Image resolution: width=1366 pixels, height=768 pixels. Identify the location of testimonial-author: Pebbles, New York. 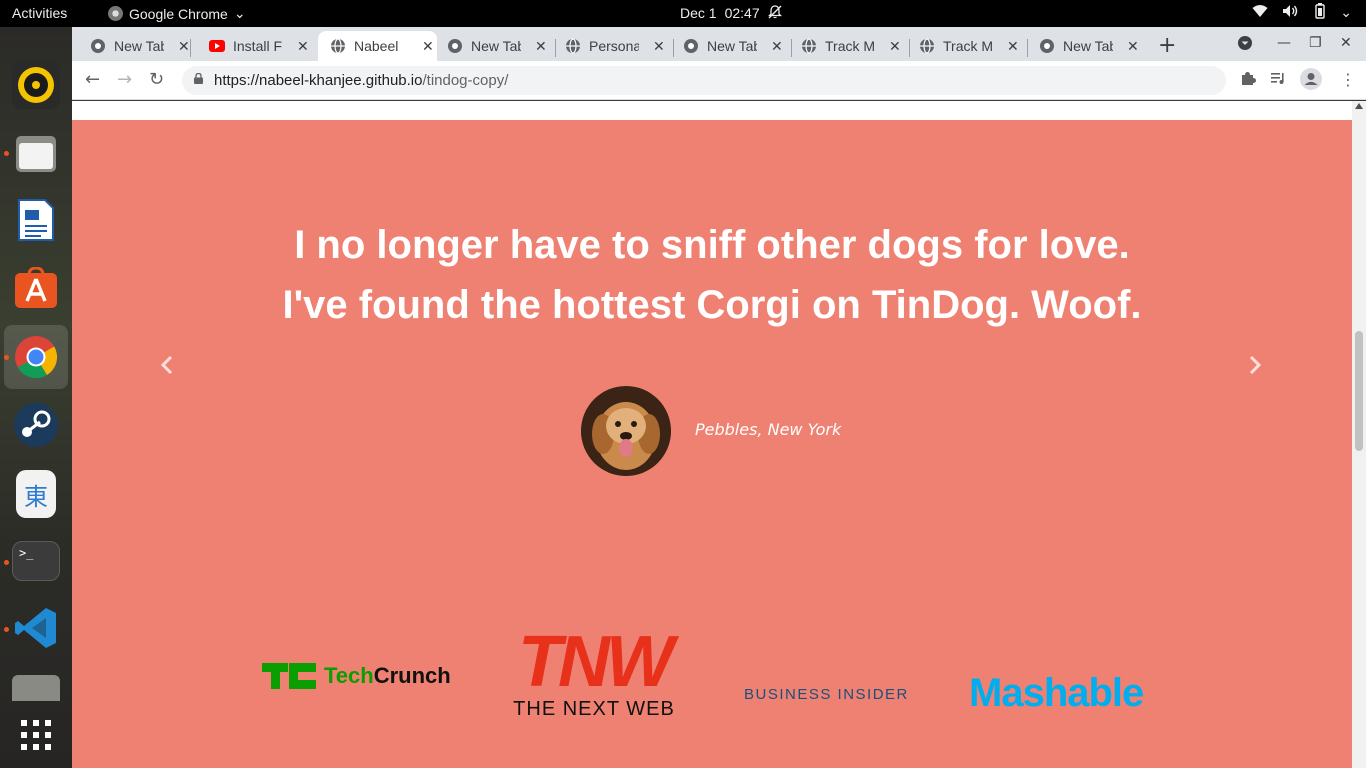
(768, 429).